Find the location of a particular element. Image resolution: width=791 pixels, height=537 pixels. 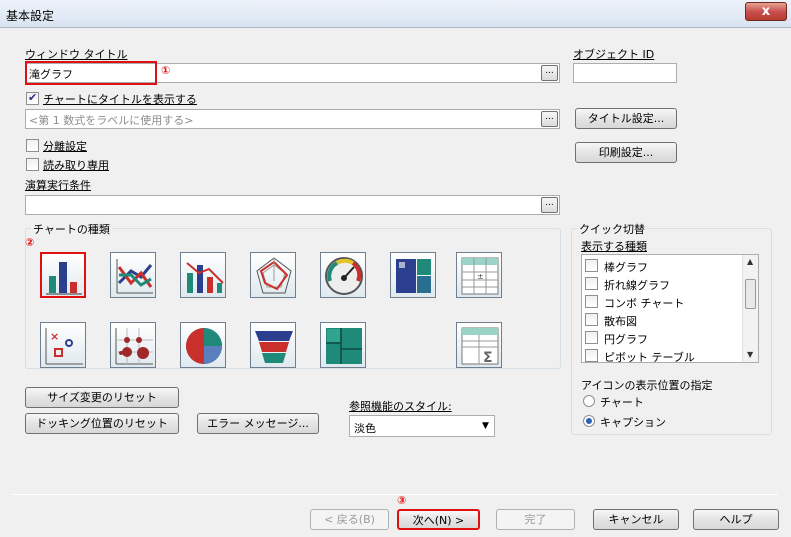

scroll-thumb is located at coordinates (750, 294).